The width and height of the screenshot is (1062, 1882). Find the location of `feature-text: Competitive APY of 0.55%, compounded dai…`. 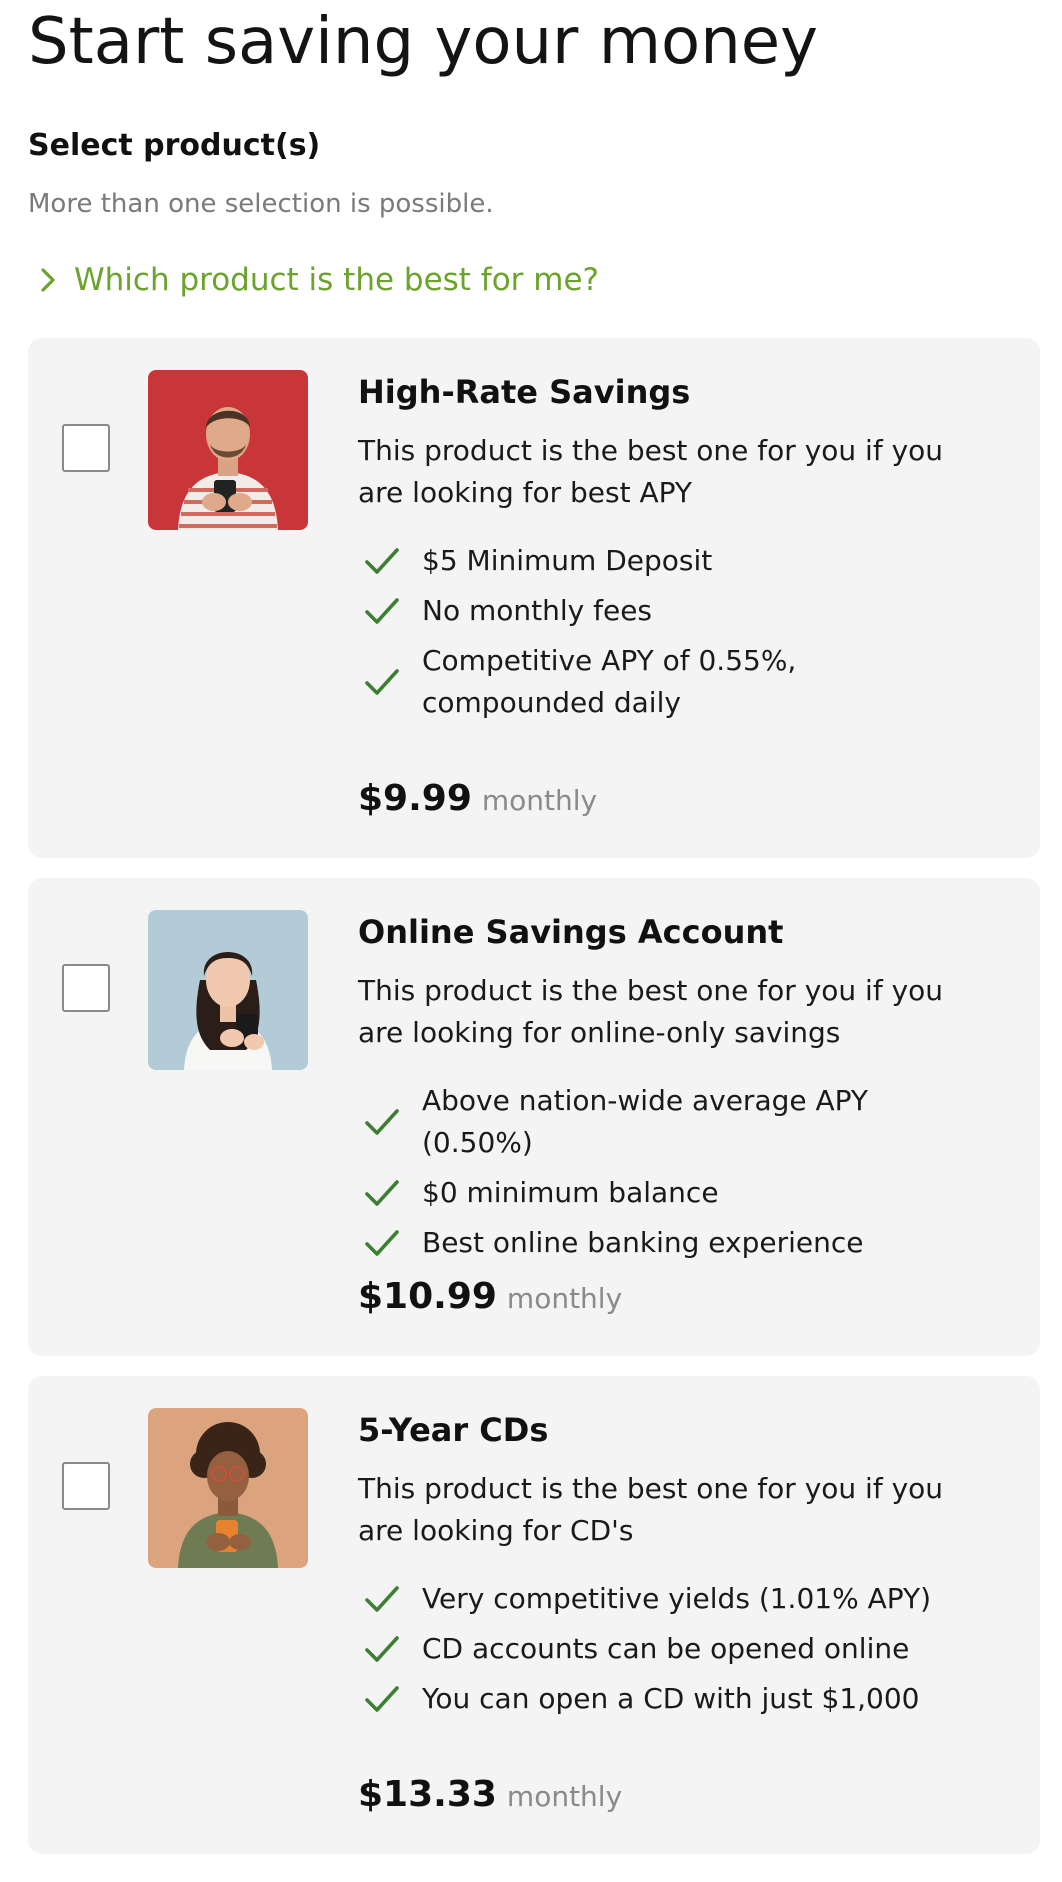

feature-text: Competitive APY of 0.55%, compounded dai… is located at coordinates (609, 681).